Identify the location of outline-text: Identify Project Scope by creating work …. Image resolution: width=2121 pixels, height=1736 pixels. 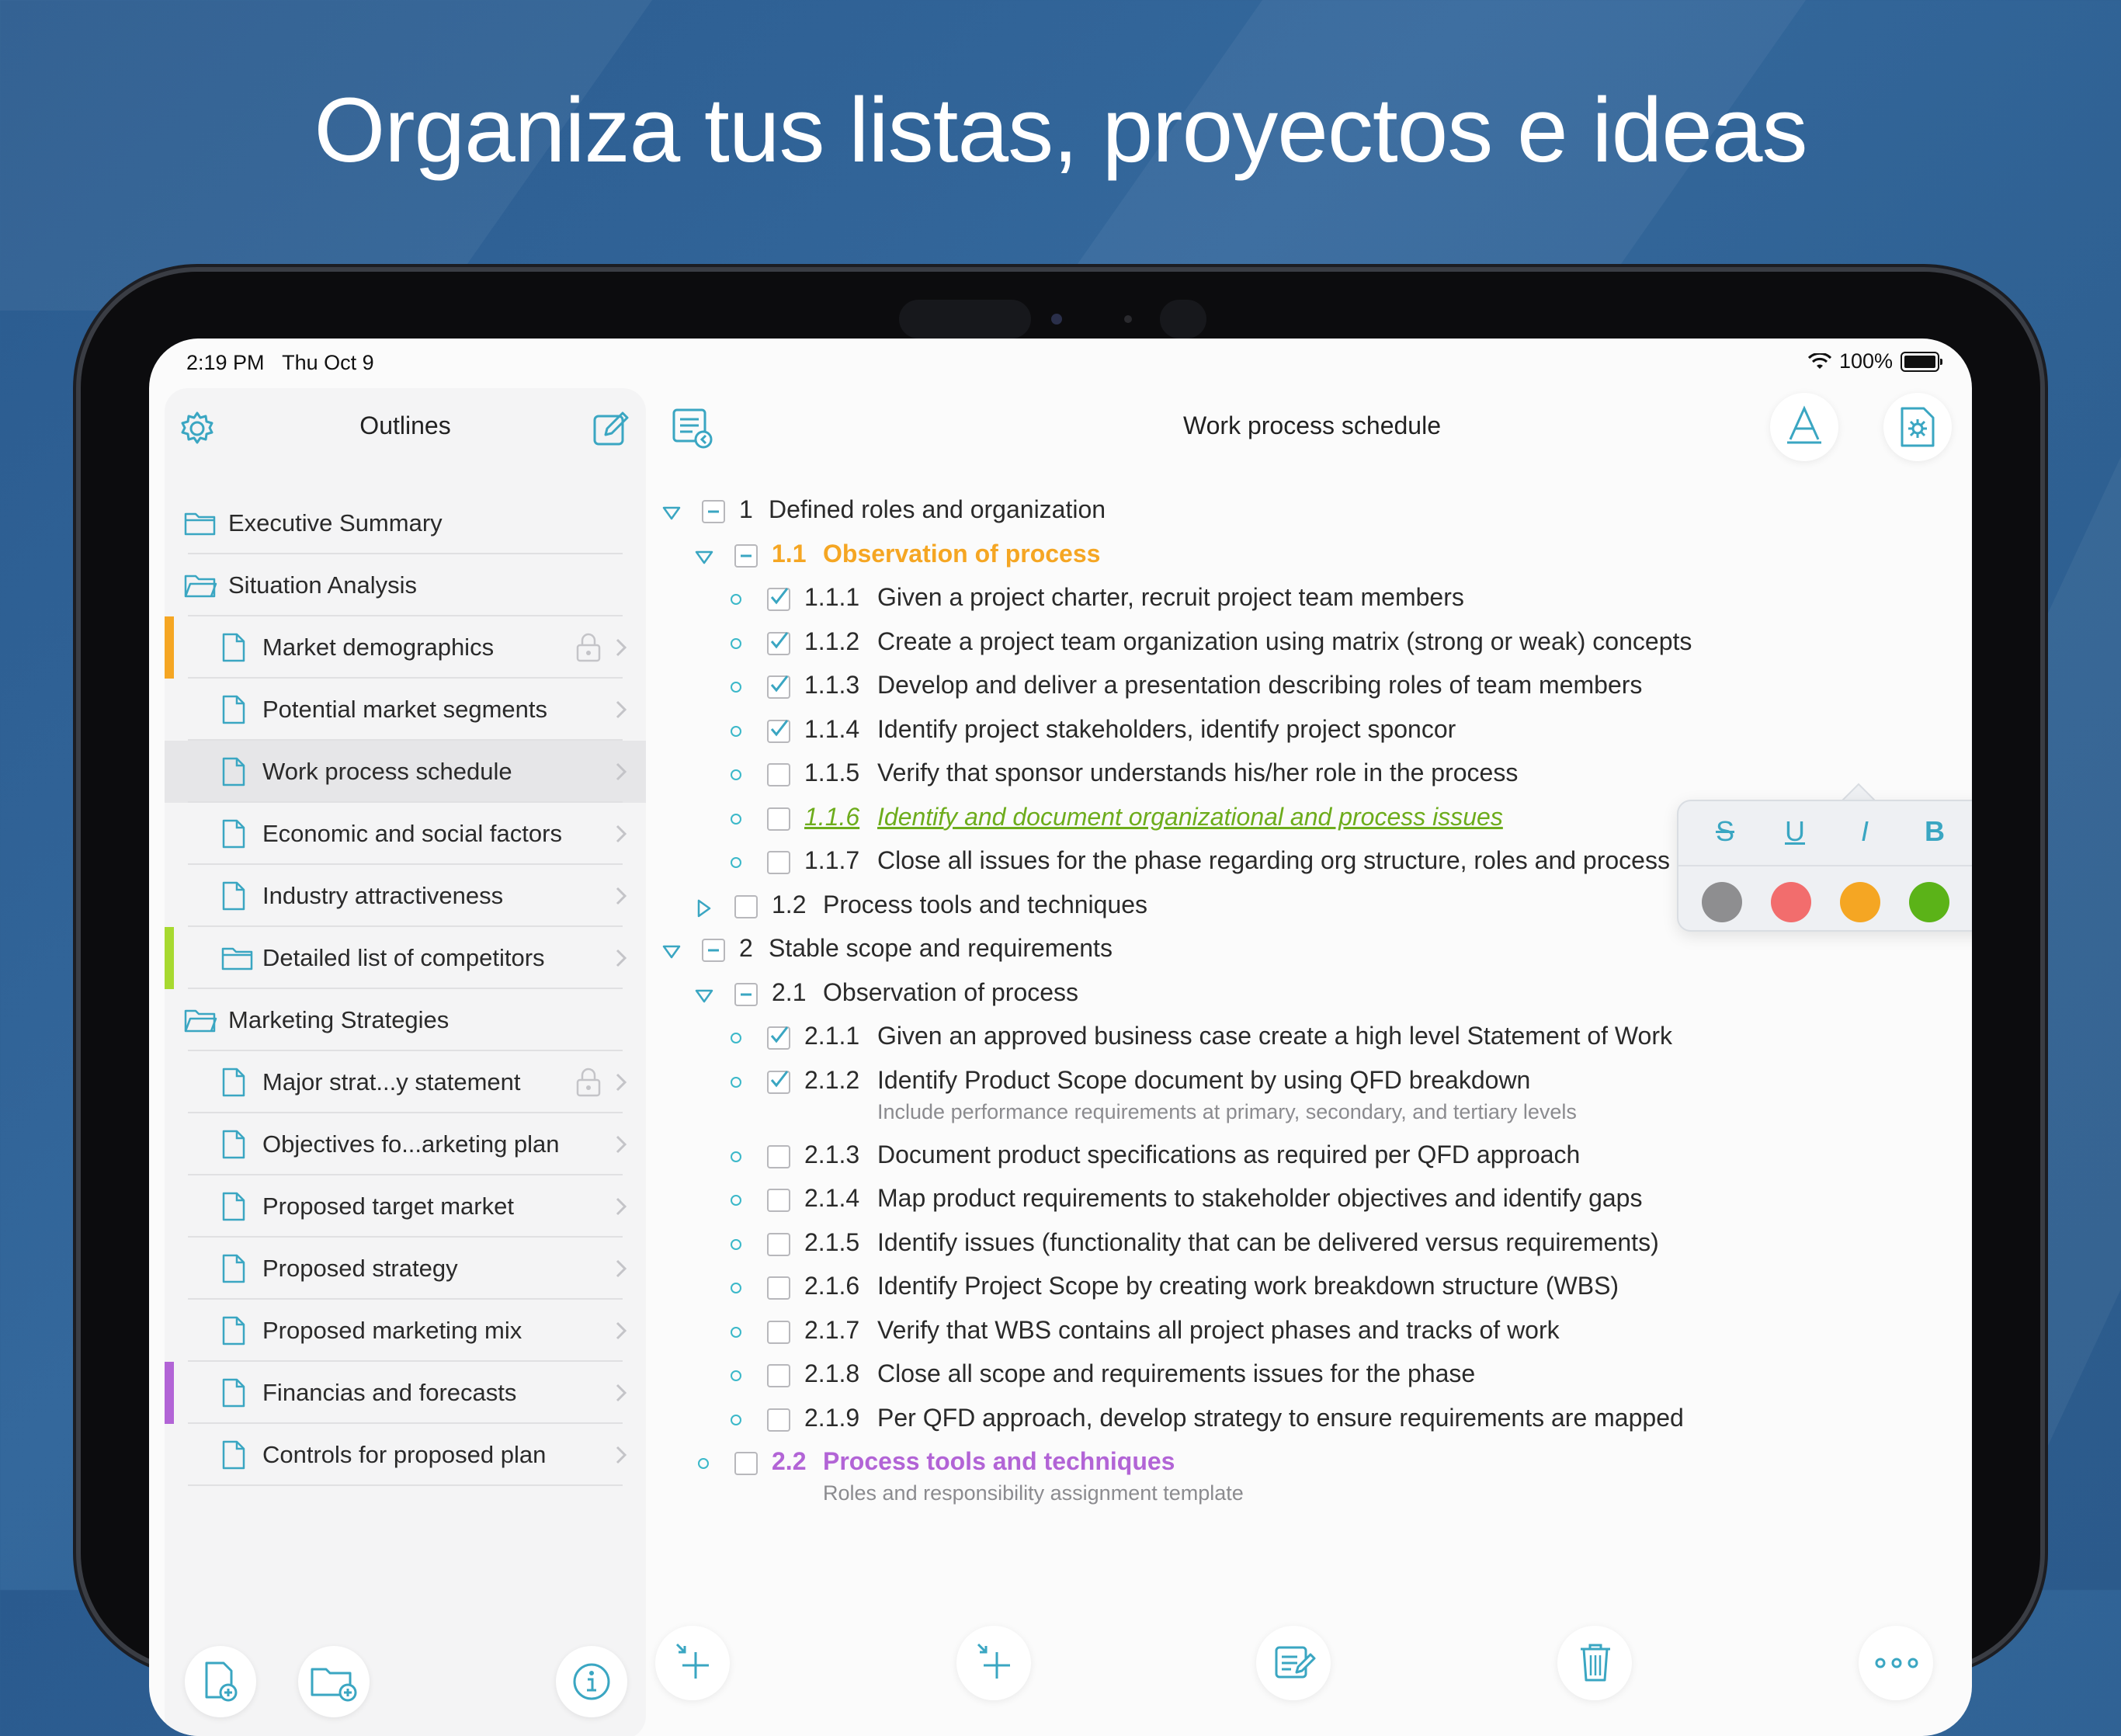
(1248, 1286).